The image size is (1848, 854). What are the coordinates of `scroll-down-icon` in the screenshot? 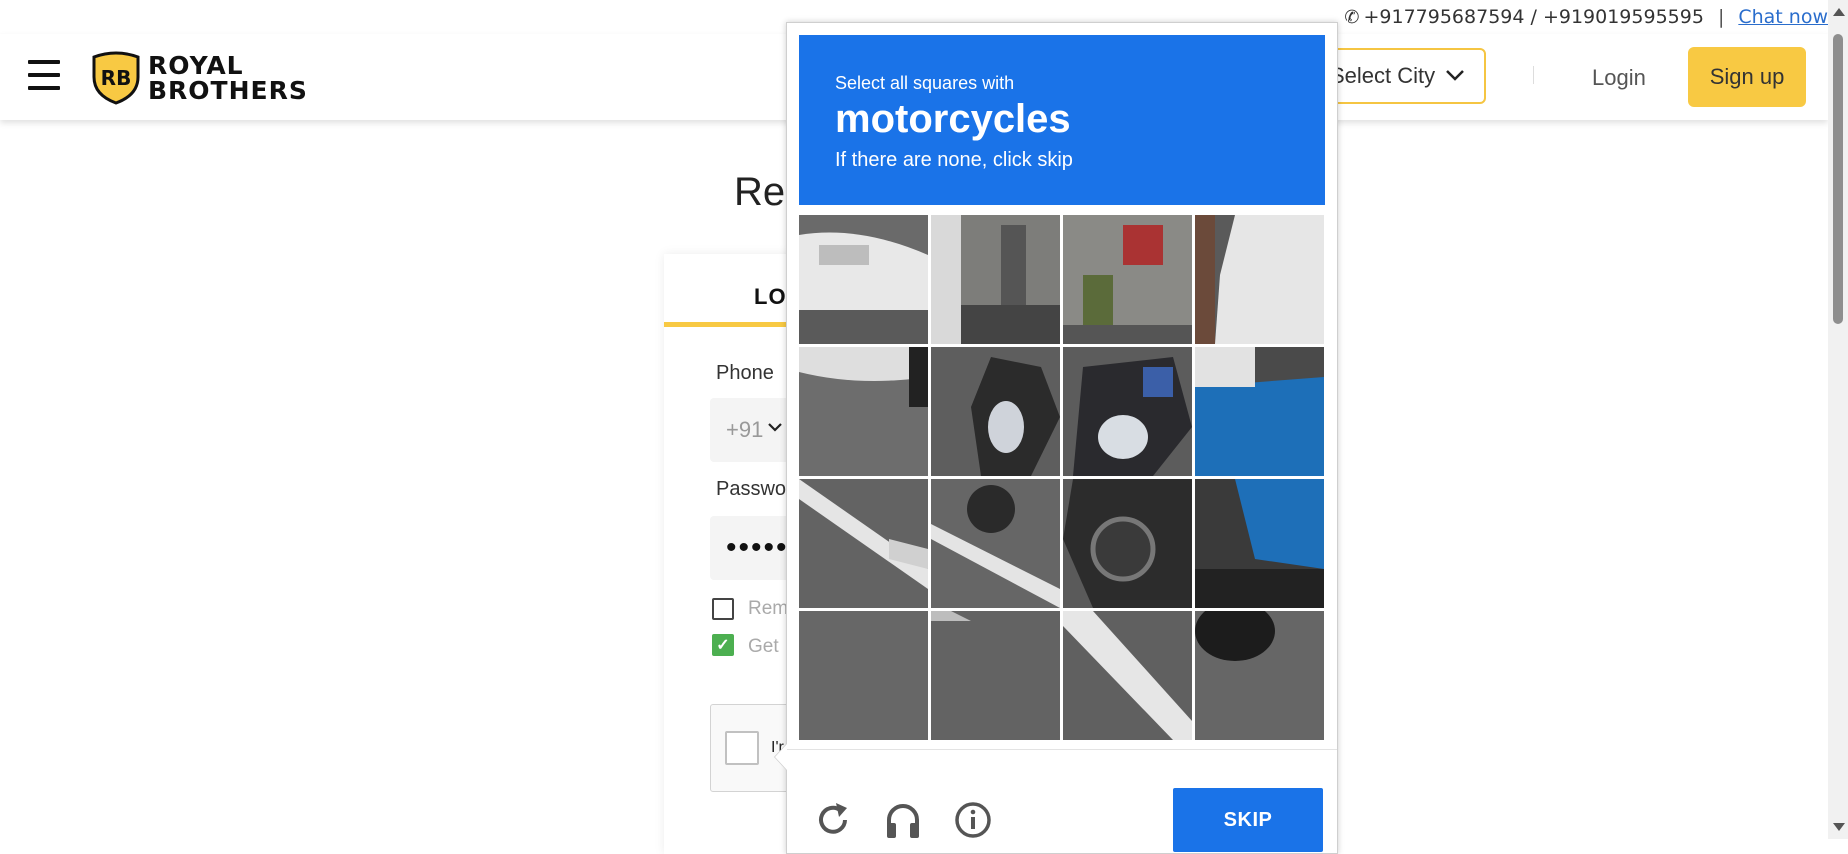 It's located at (1839, 827).